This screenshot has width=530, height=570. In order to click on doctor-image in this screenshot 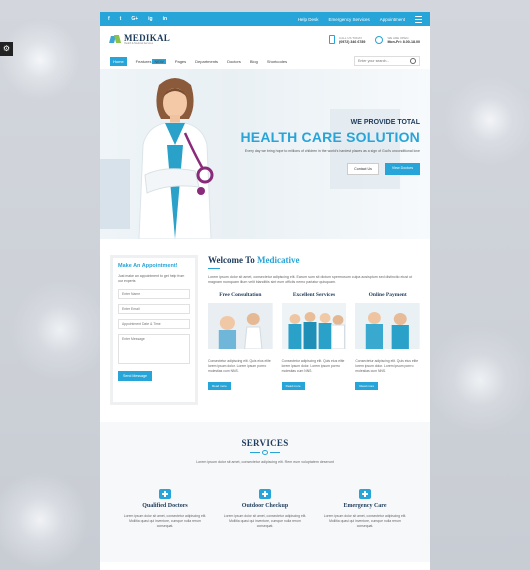, I will do `click(176, 158)`.